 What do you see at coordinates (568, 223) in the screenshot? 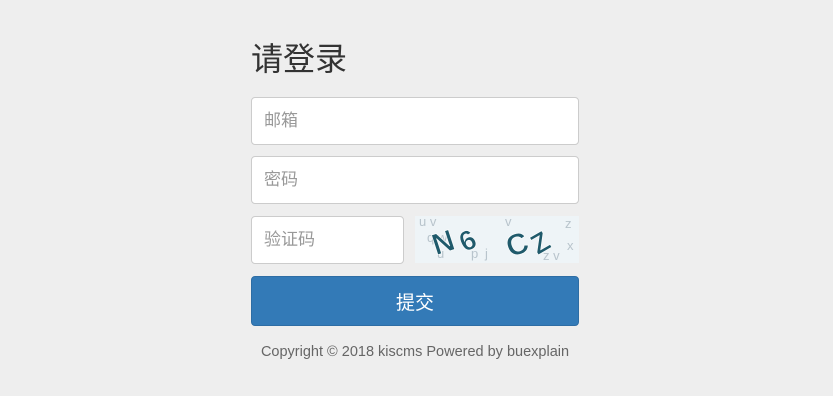
I see `svg-text: z` at bounding box center [568, 223].